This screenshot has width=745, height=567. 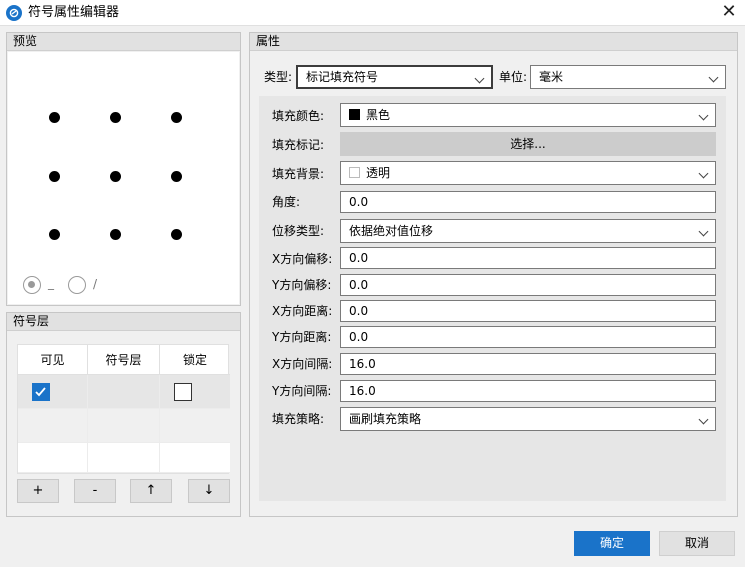 I want to click on title-bar: 符号属性编辑器 ✕, so click(x=372, y=13).